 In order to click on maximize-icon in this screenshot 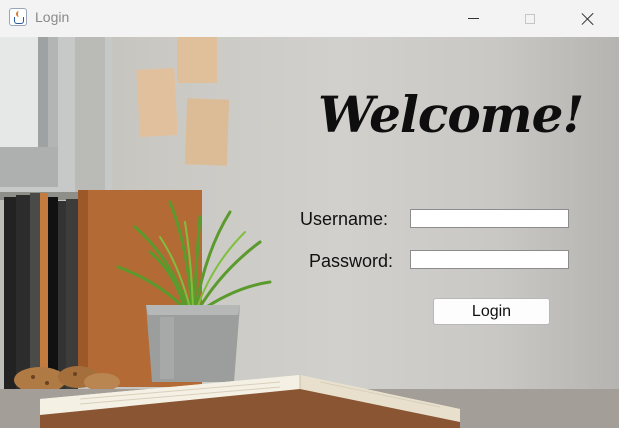, I will do `click(530, 18)`.